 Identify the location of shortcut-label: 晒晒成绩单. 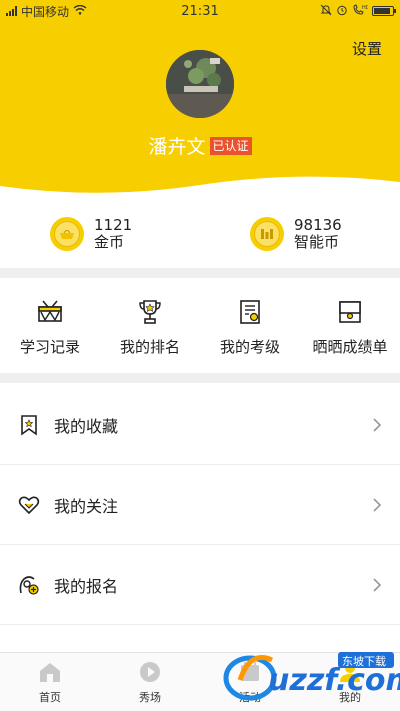
(350, 347).